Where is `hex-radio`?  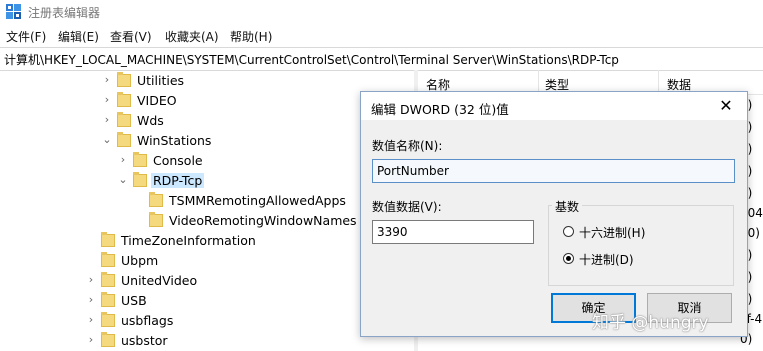 hex-radio is located at coordinates (568, 231).